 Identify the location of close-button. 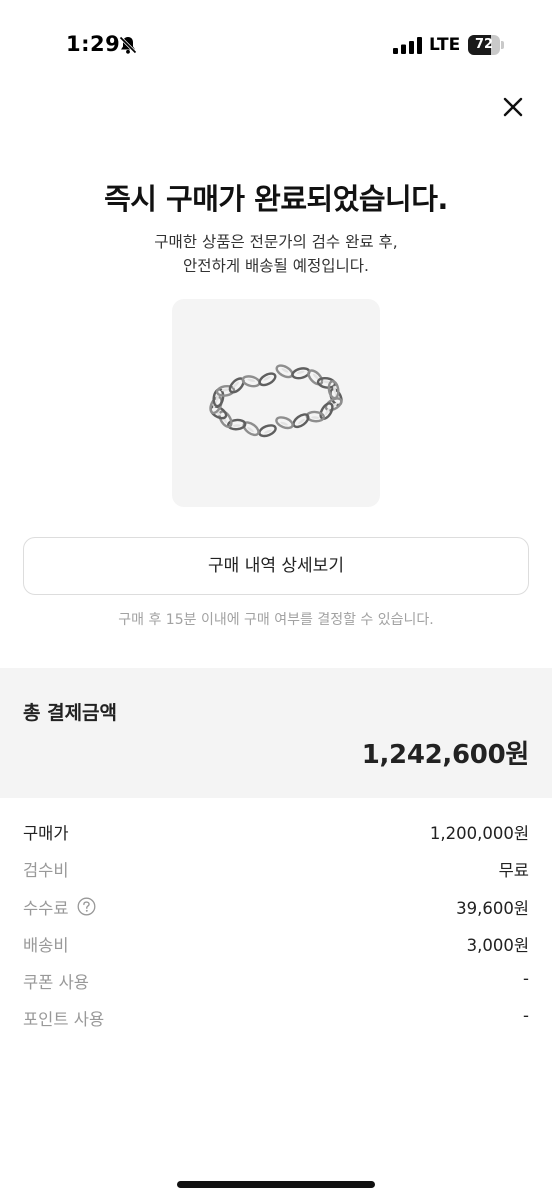
(513, 107).